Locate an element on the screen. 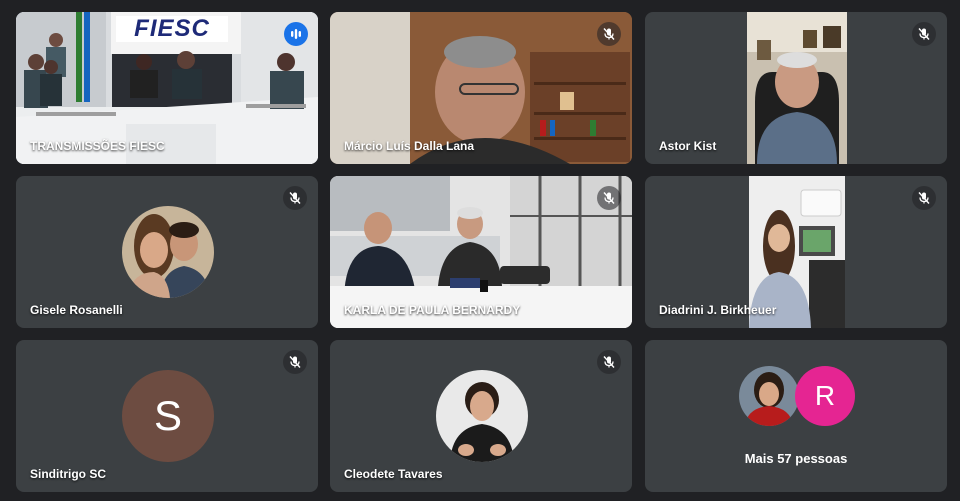 The image size is (960, 501). more-participants-tile: R Mais 57 pessoas is located at coordinates (796, 416).